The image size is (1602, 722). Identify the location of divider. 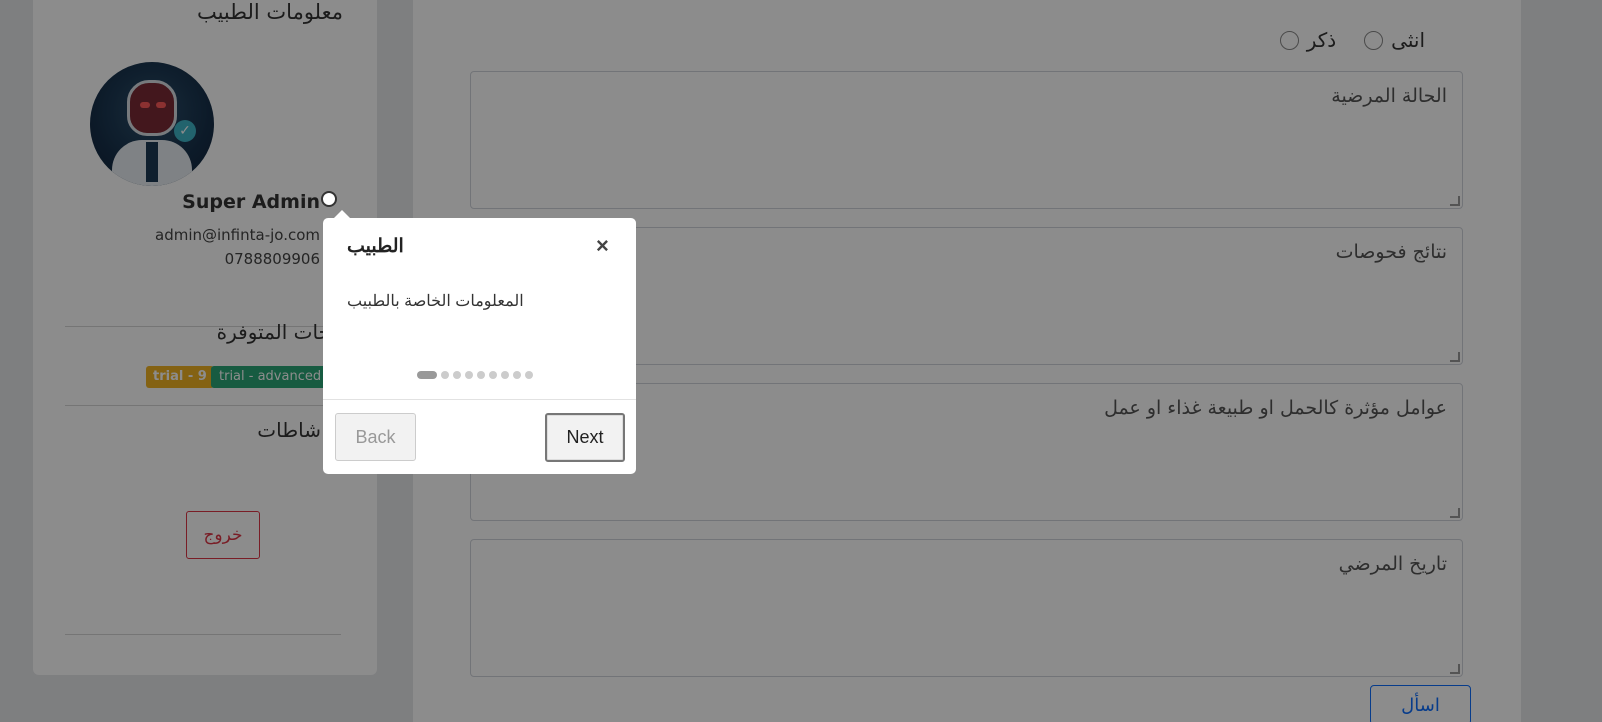
(479, 399).